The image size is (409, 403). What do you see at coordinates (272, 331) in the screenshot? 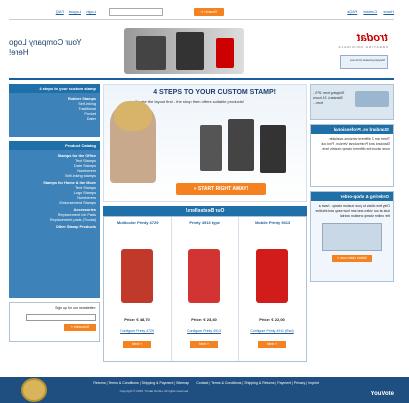
I see `configure-link: Configure Printy 4911 (Red)` at bounding box center [272, 331].